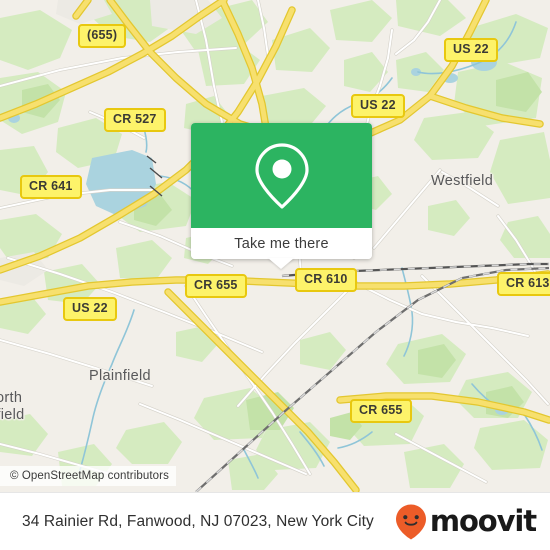 The height and width of the screenshot is (550, 550). I want to click on place-label-north-plainfield-line2: nfield, so click(12, 415).